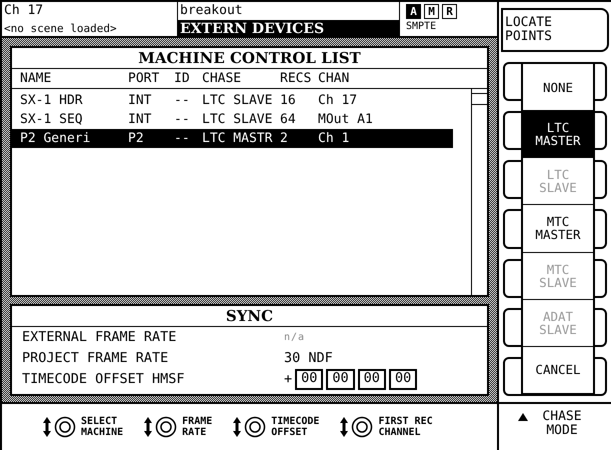  I want to click on project-name: breakout, so click(211, 11).